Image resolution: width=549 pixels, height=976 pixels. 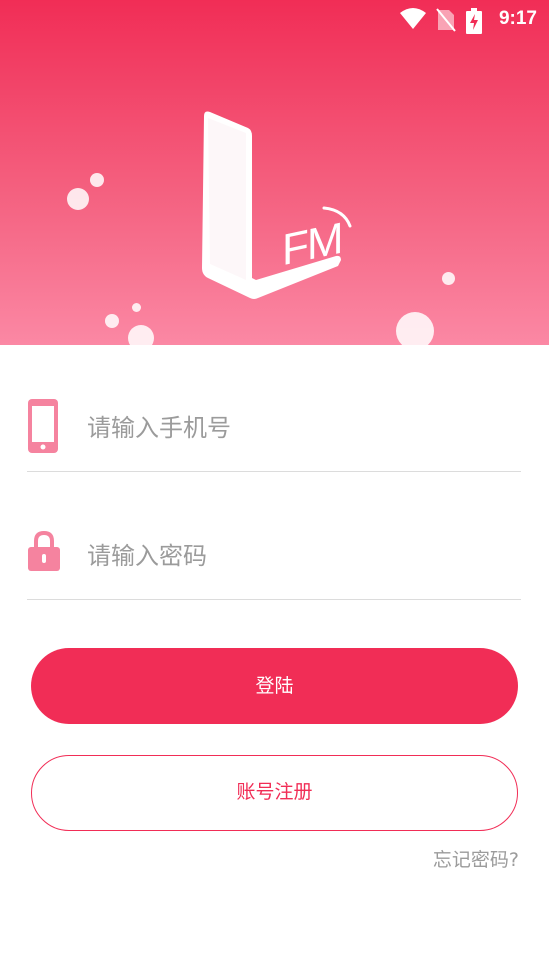 I want to click on register-button: 账号注册, so click(x=274, y=793).